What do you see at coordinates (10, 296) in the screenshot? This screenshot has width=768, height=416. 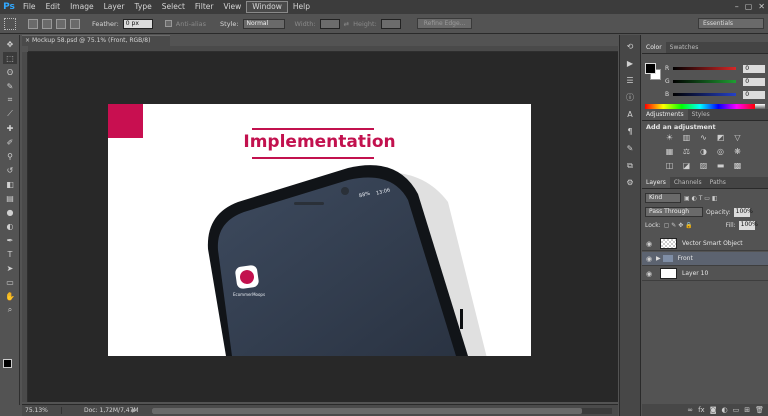 I see `hand-icon: ✋` at bounding box center [10, 296].